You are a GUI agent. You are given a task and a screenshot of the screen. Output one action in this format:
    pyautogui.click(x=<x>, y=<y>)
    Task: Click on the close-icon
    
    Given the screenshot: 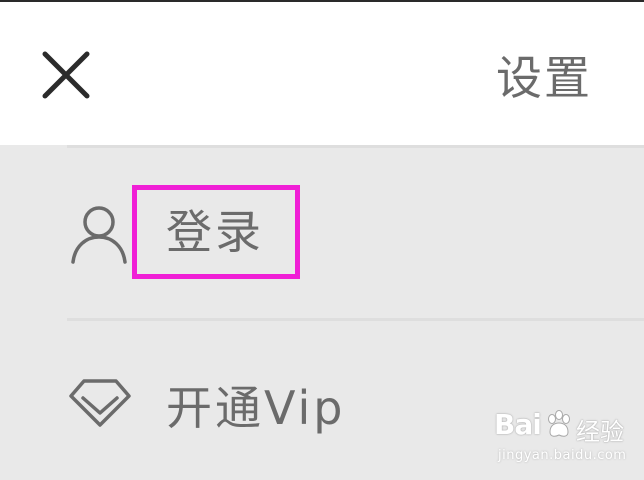 What is the action you would take?
    pyautogui.click(x=66, y=75)
    